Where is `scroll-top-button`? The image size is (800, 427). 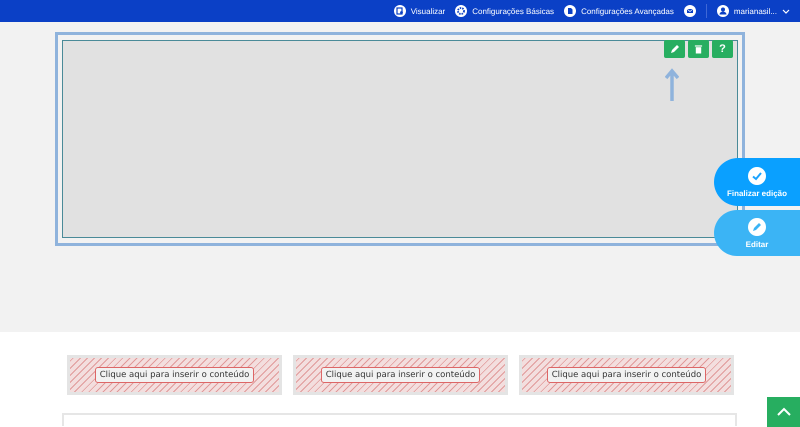
scroll-top-button is located at coordinates (783, 412).